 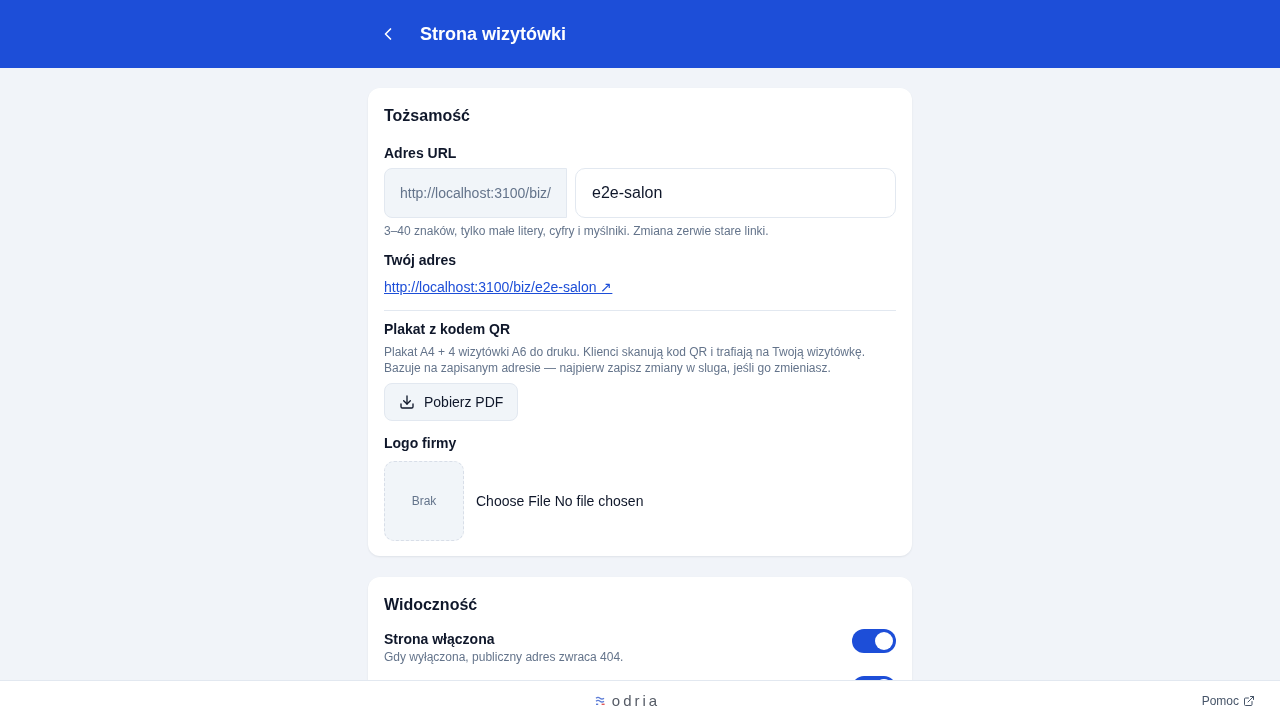 What do you see at coordinates (1249, 700) in the screenshot?
I see `external-link-icon` at bounding box center [1249, 700].